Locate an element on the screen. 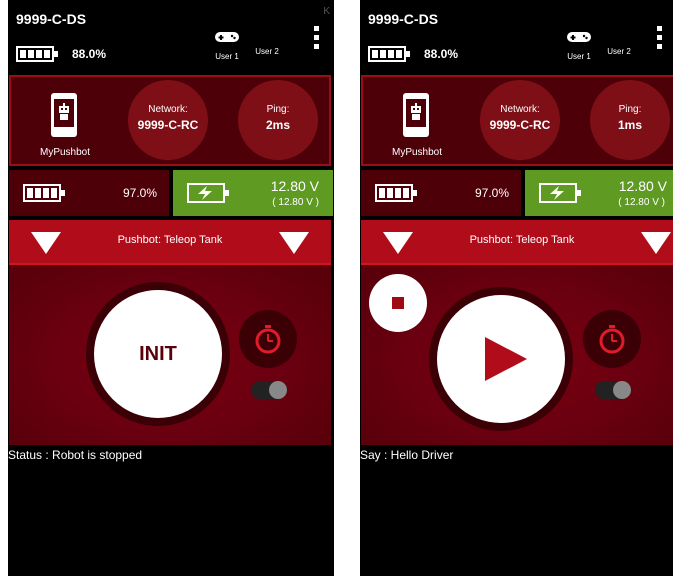 The width and height of the screenshot is (673, 576). ping-value: 2ms is located at coordinates (278, 125).